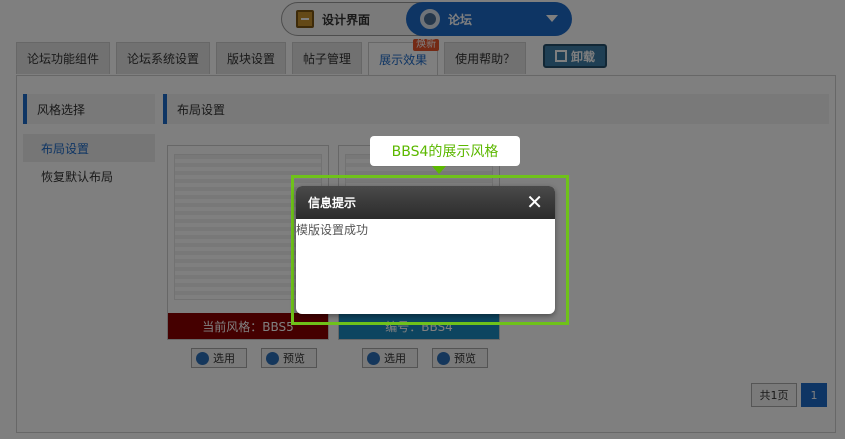  I want to click on dialog-header: 信息提示 ✕, so click(425, 202).